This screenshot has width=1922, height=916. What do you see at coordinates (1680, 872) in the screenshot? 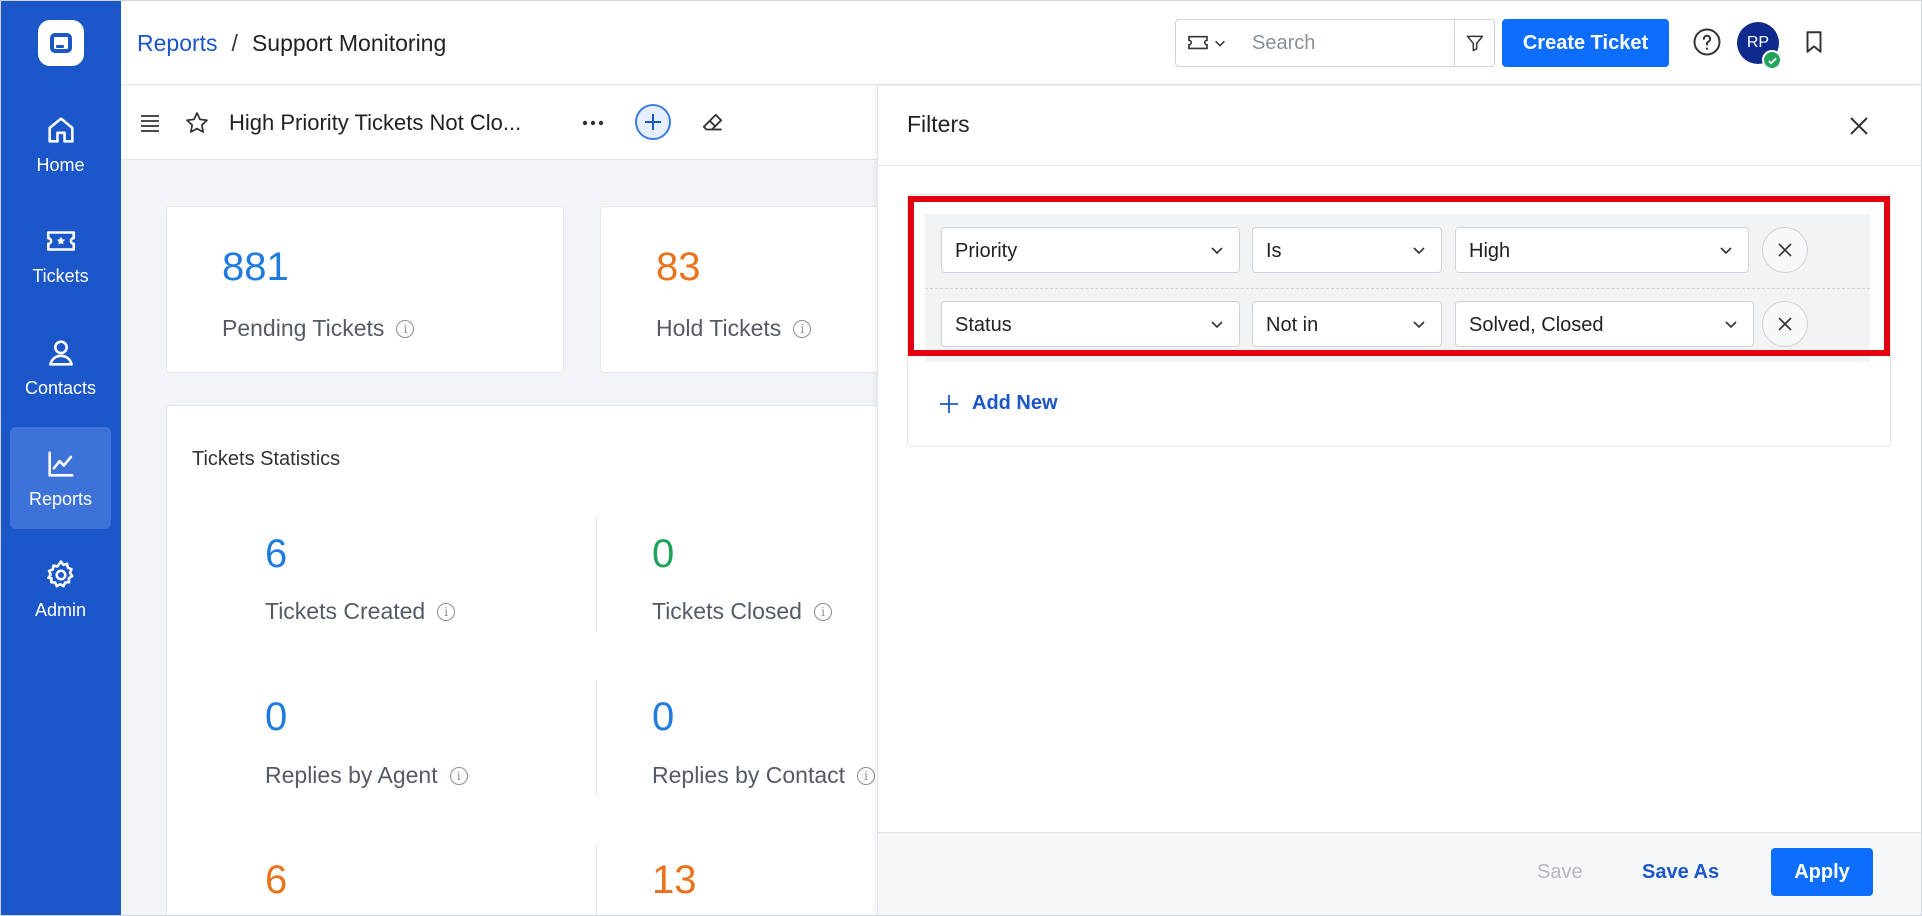
I see `save-as-button: Save As` at bounding box center [1680, 872].